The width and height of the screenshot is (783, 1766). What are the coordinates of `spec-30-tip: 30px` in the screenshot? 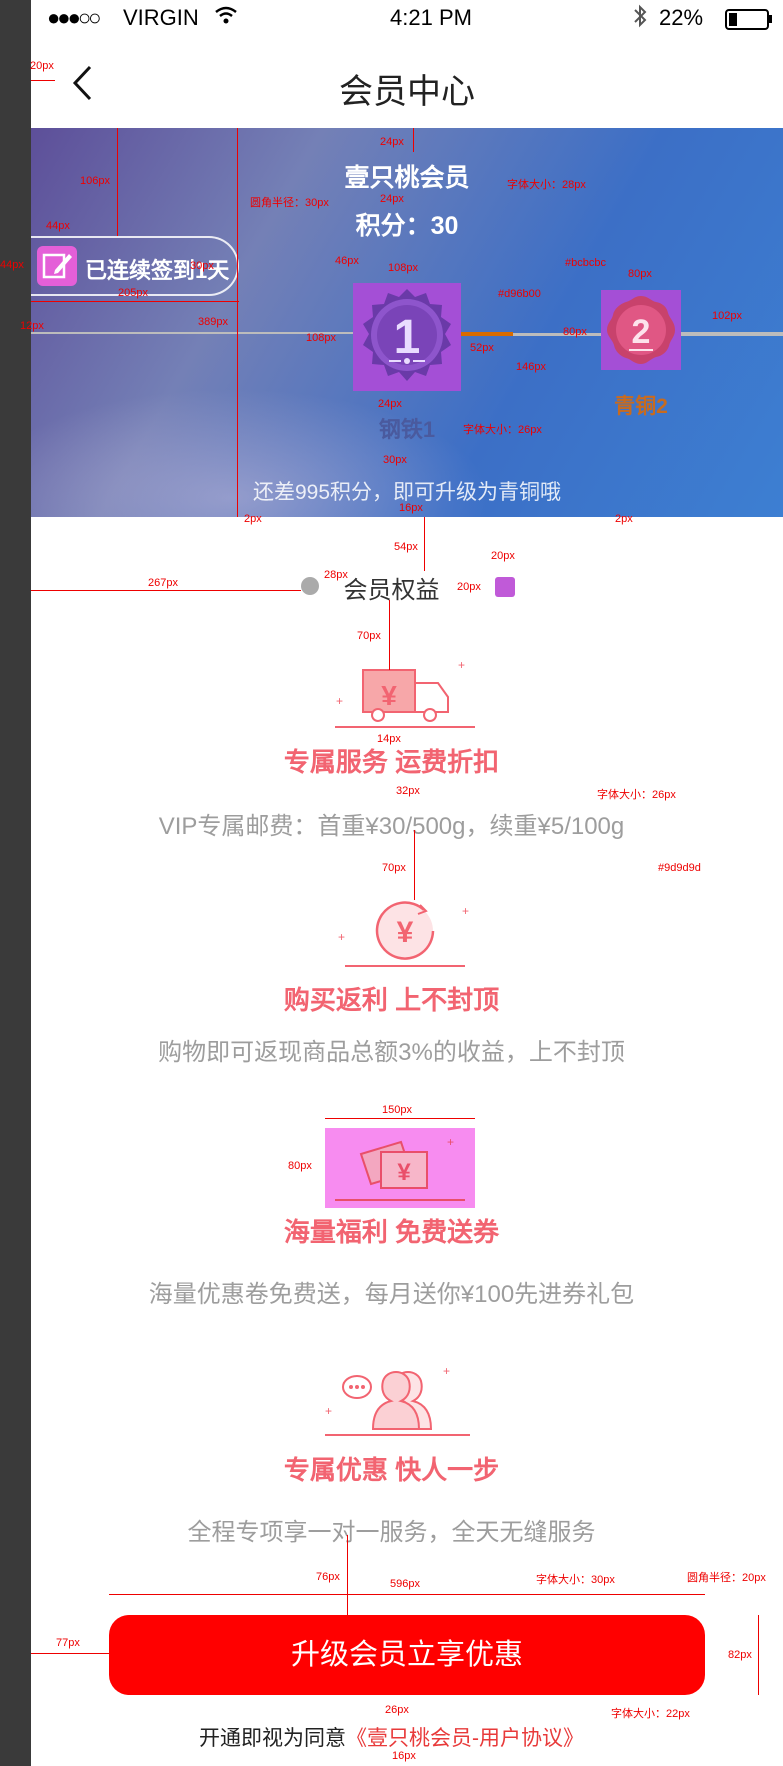 It's located at (395, 460).